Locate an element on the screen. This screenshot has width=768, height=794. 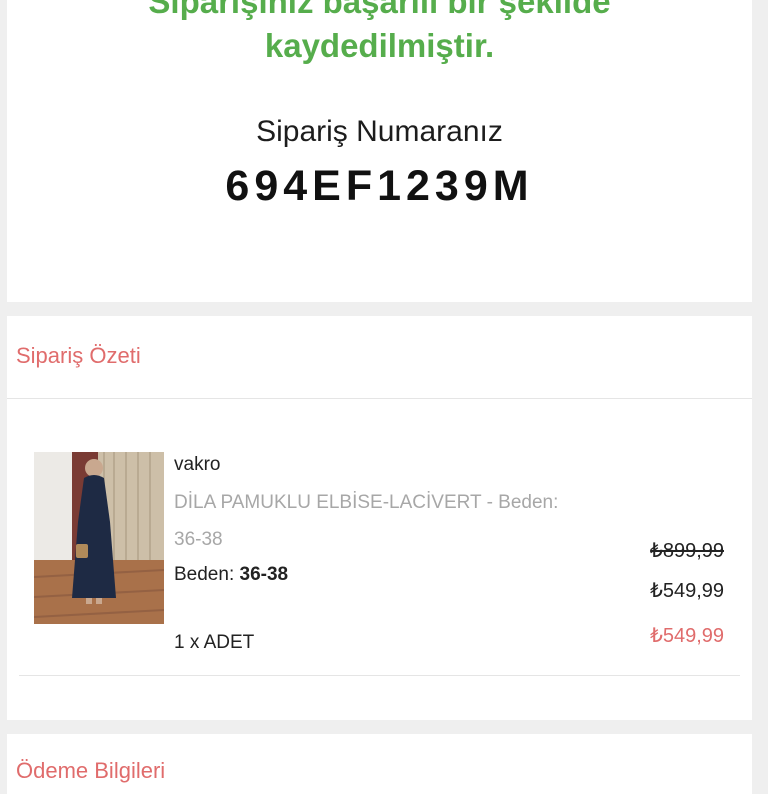
price-total: ₺549,99 is located at coordinates (687, 636).